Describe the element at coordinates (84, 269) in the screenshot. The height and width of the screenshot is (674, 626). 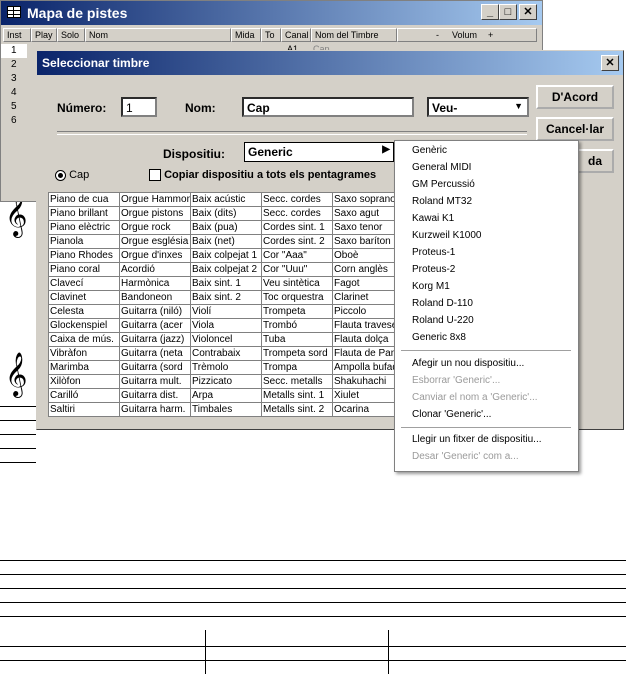
I see `instrument-cell: Piano coral` at that location.